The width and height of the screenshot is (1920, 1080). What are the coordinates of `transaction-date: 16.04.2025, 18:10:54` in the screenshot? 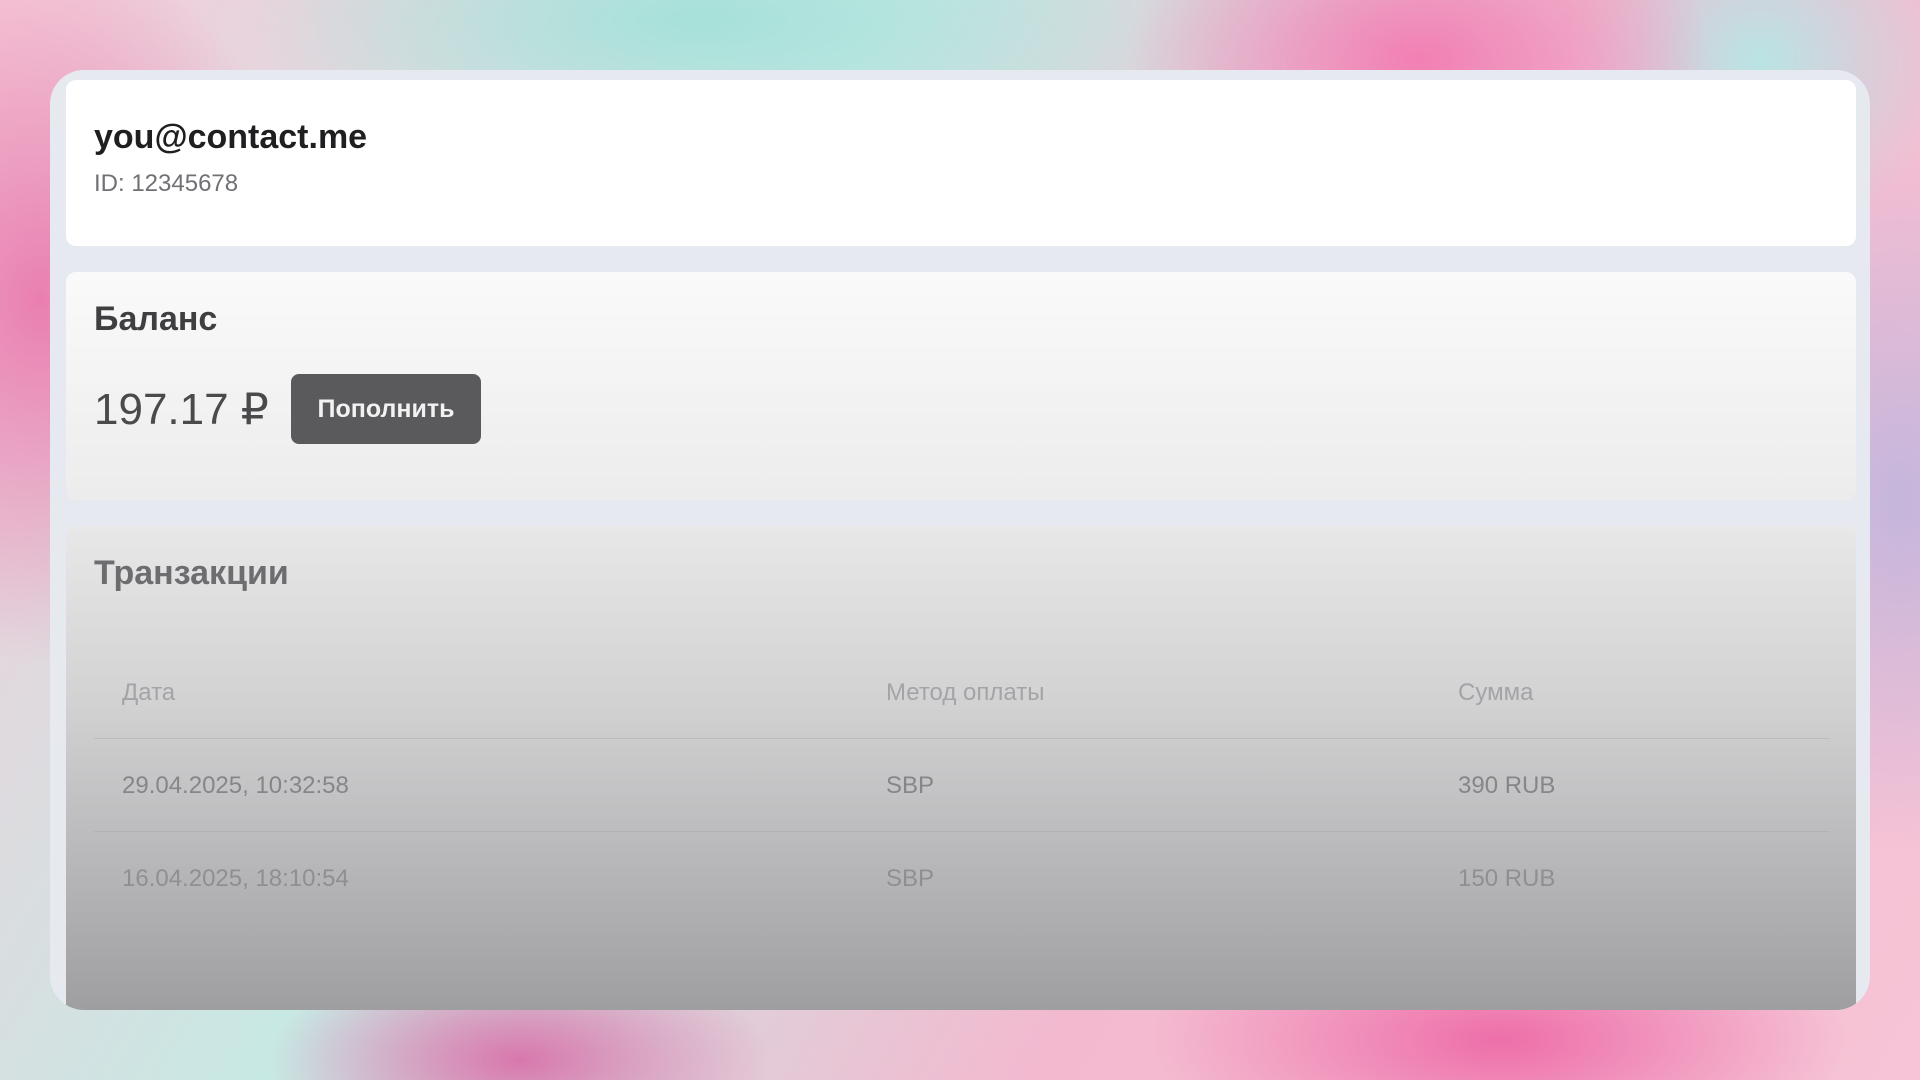 It's located at (235, 878).